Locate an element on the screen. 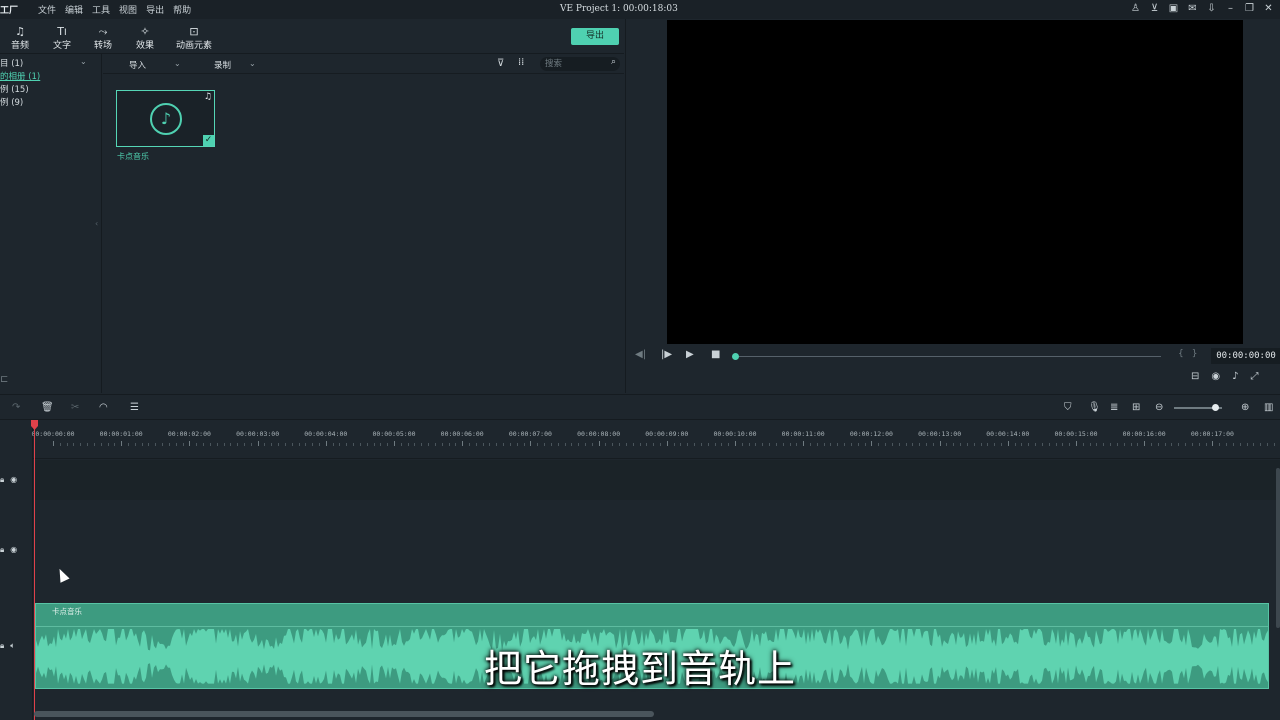  tab-effects: ✧ 效果 is located at coordinates (145, 38).